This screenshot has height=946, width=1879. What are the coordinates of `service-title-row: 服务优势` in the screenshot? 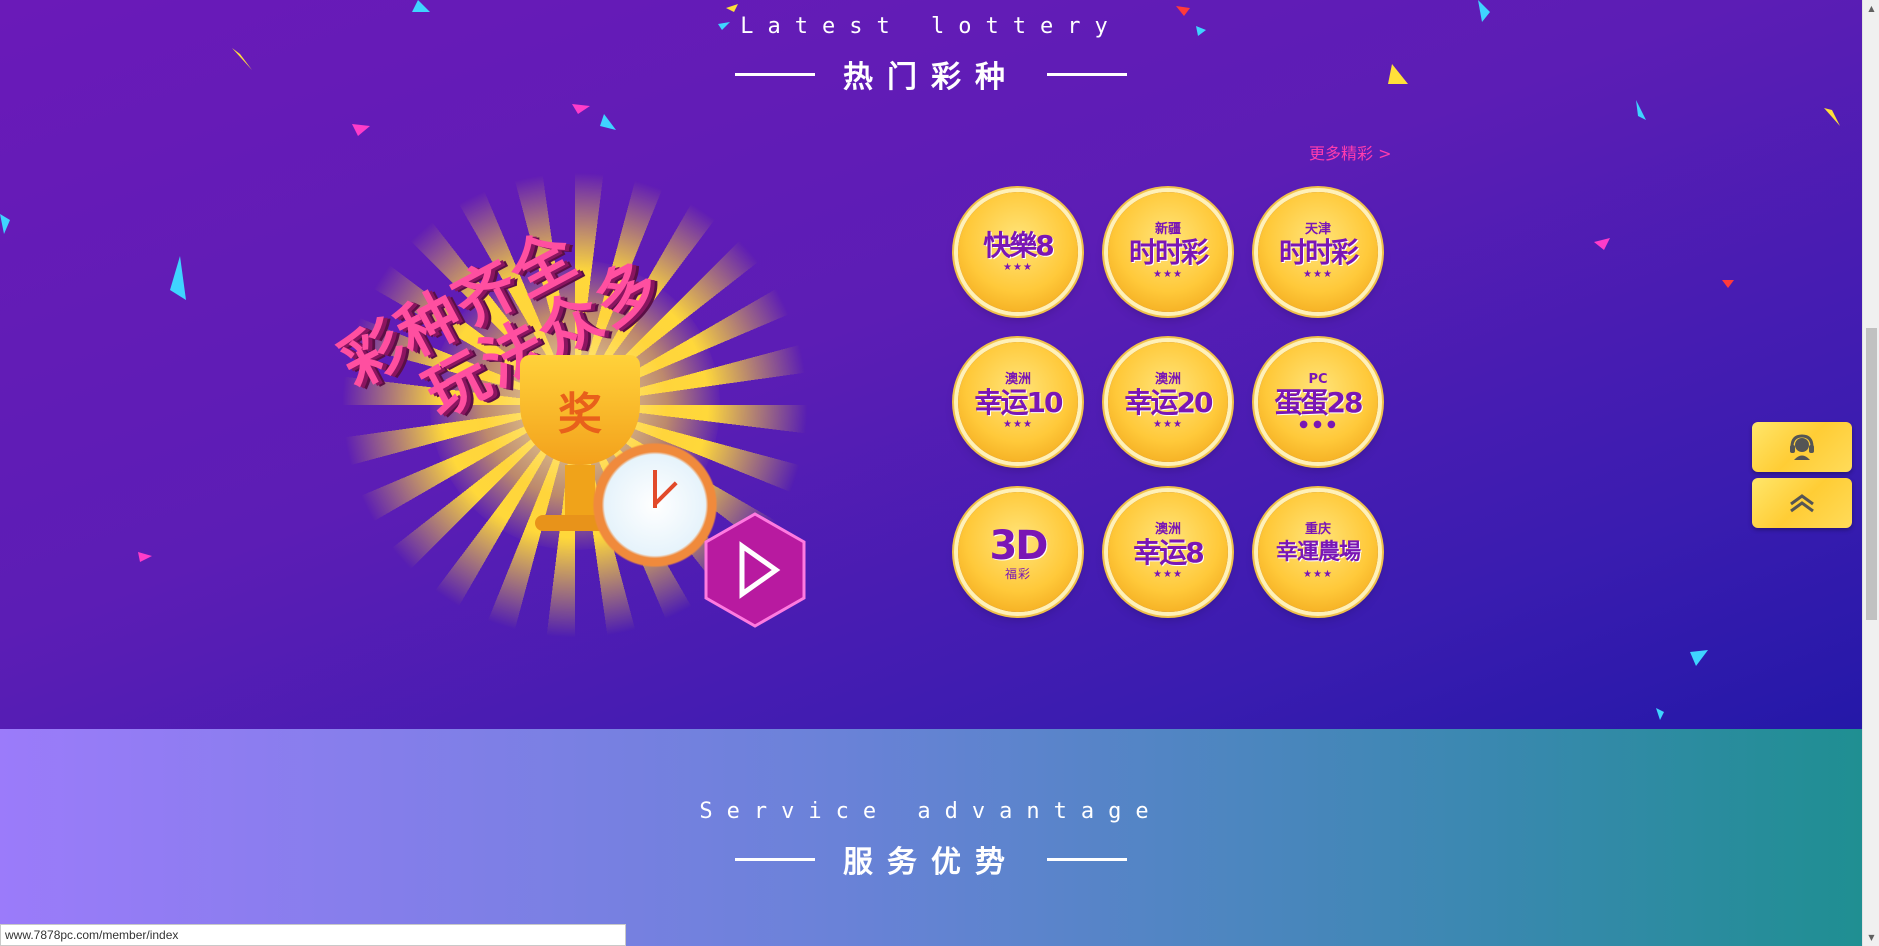 It's located at (931, 859).